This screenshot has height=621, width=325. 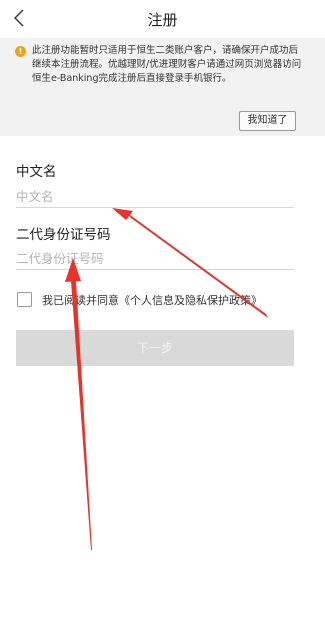 I want to click on next-button: 下一步, so click(x=155, y=348).